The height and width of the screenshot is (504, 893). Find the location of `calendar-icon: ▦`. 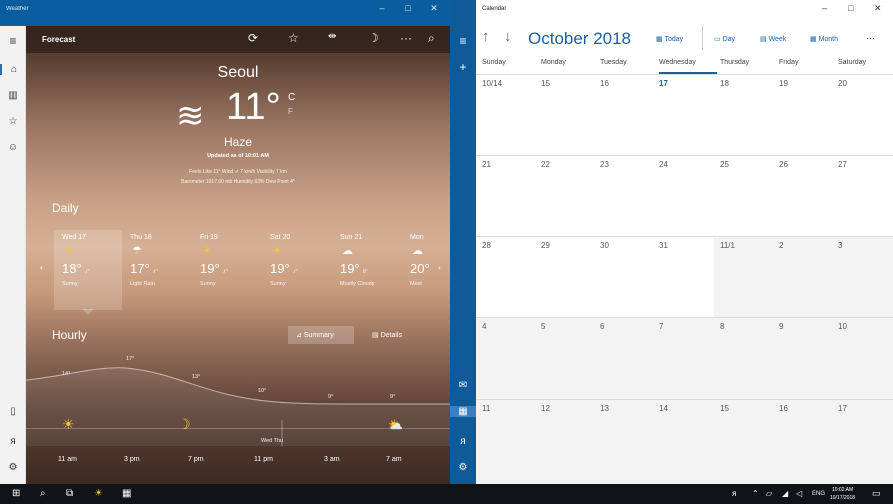

calendar-icon: ▦ is located at coordinates (463, 411).